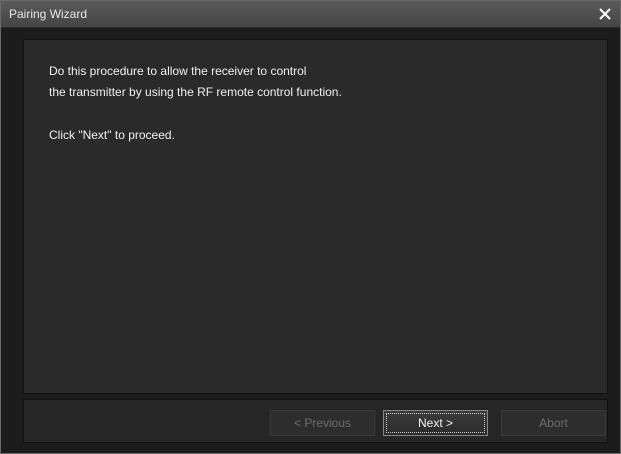 The width and height of the screenshot is (621, 454). What do you see at coordinates (322, 423) in the screenshot?
I see `previous-button: < Previous` at bounding box center [322, 423].